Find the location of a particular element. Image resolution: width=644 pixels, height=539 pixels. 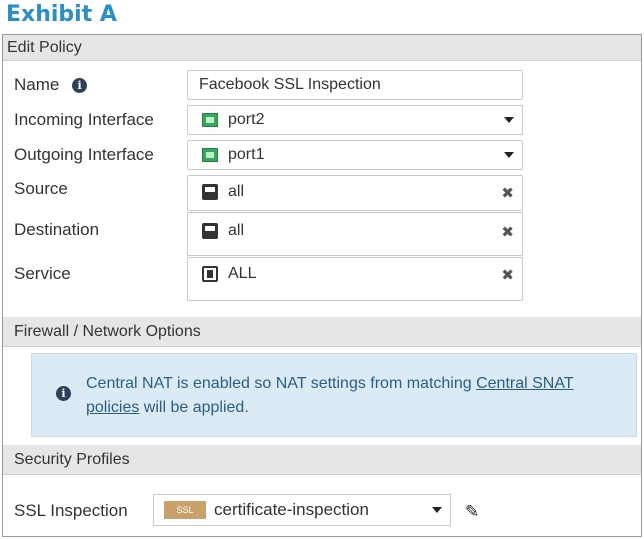

pencil-icon: ✎ is located at coordinates (472, 512).